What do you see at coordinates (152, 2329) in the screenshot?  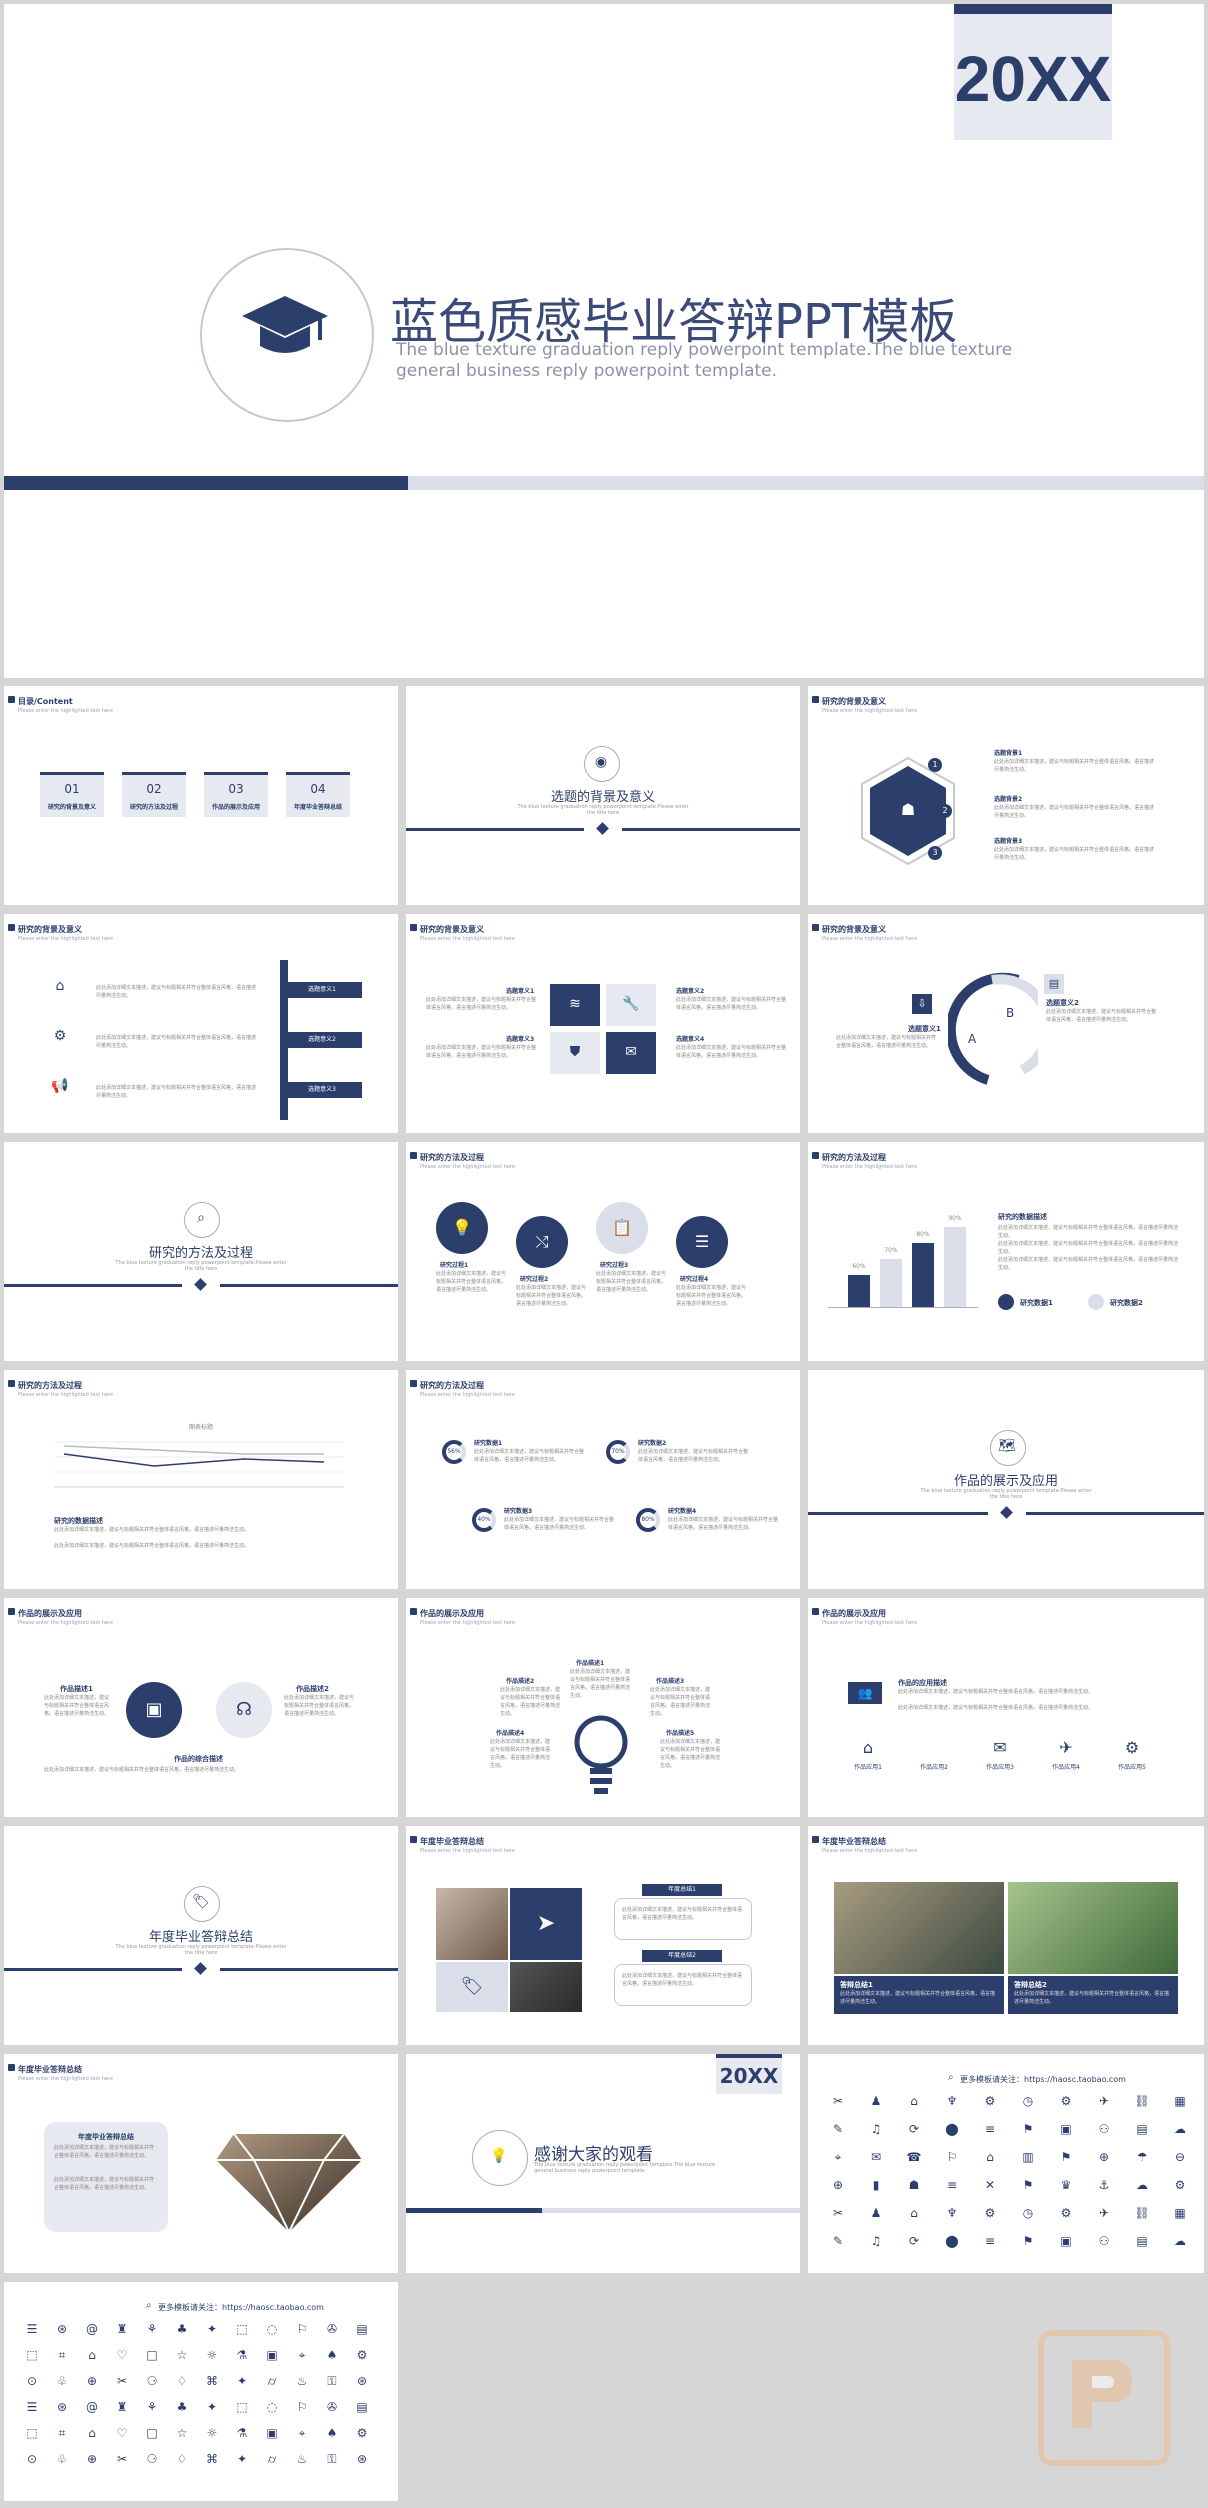 I see `icon-glyph: ⚘` at bounding box center [152, 2329].